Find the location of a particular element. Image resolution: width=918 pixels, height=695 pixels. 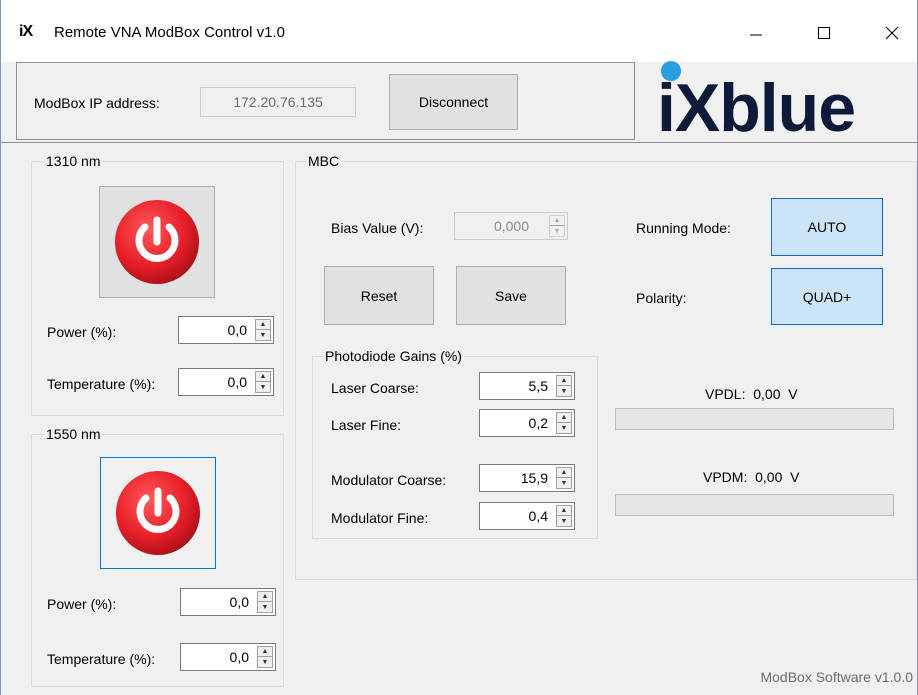

laser-1550-temperature-value: 0,0 is located at coordinates (239, 657).